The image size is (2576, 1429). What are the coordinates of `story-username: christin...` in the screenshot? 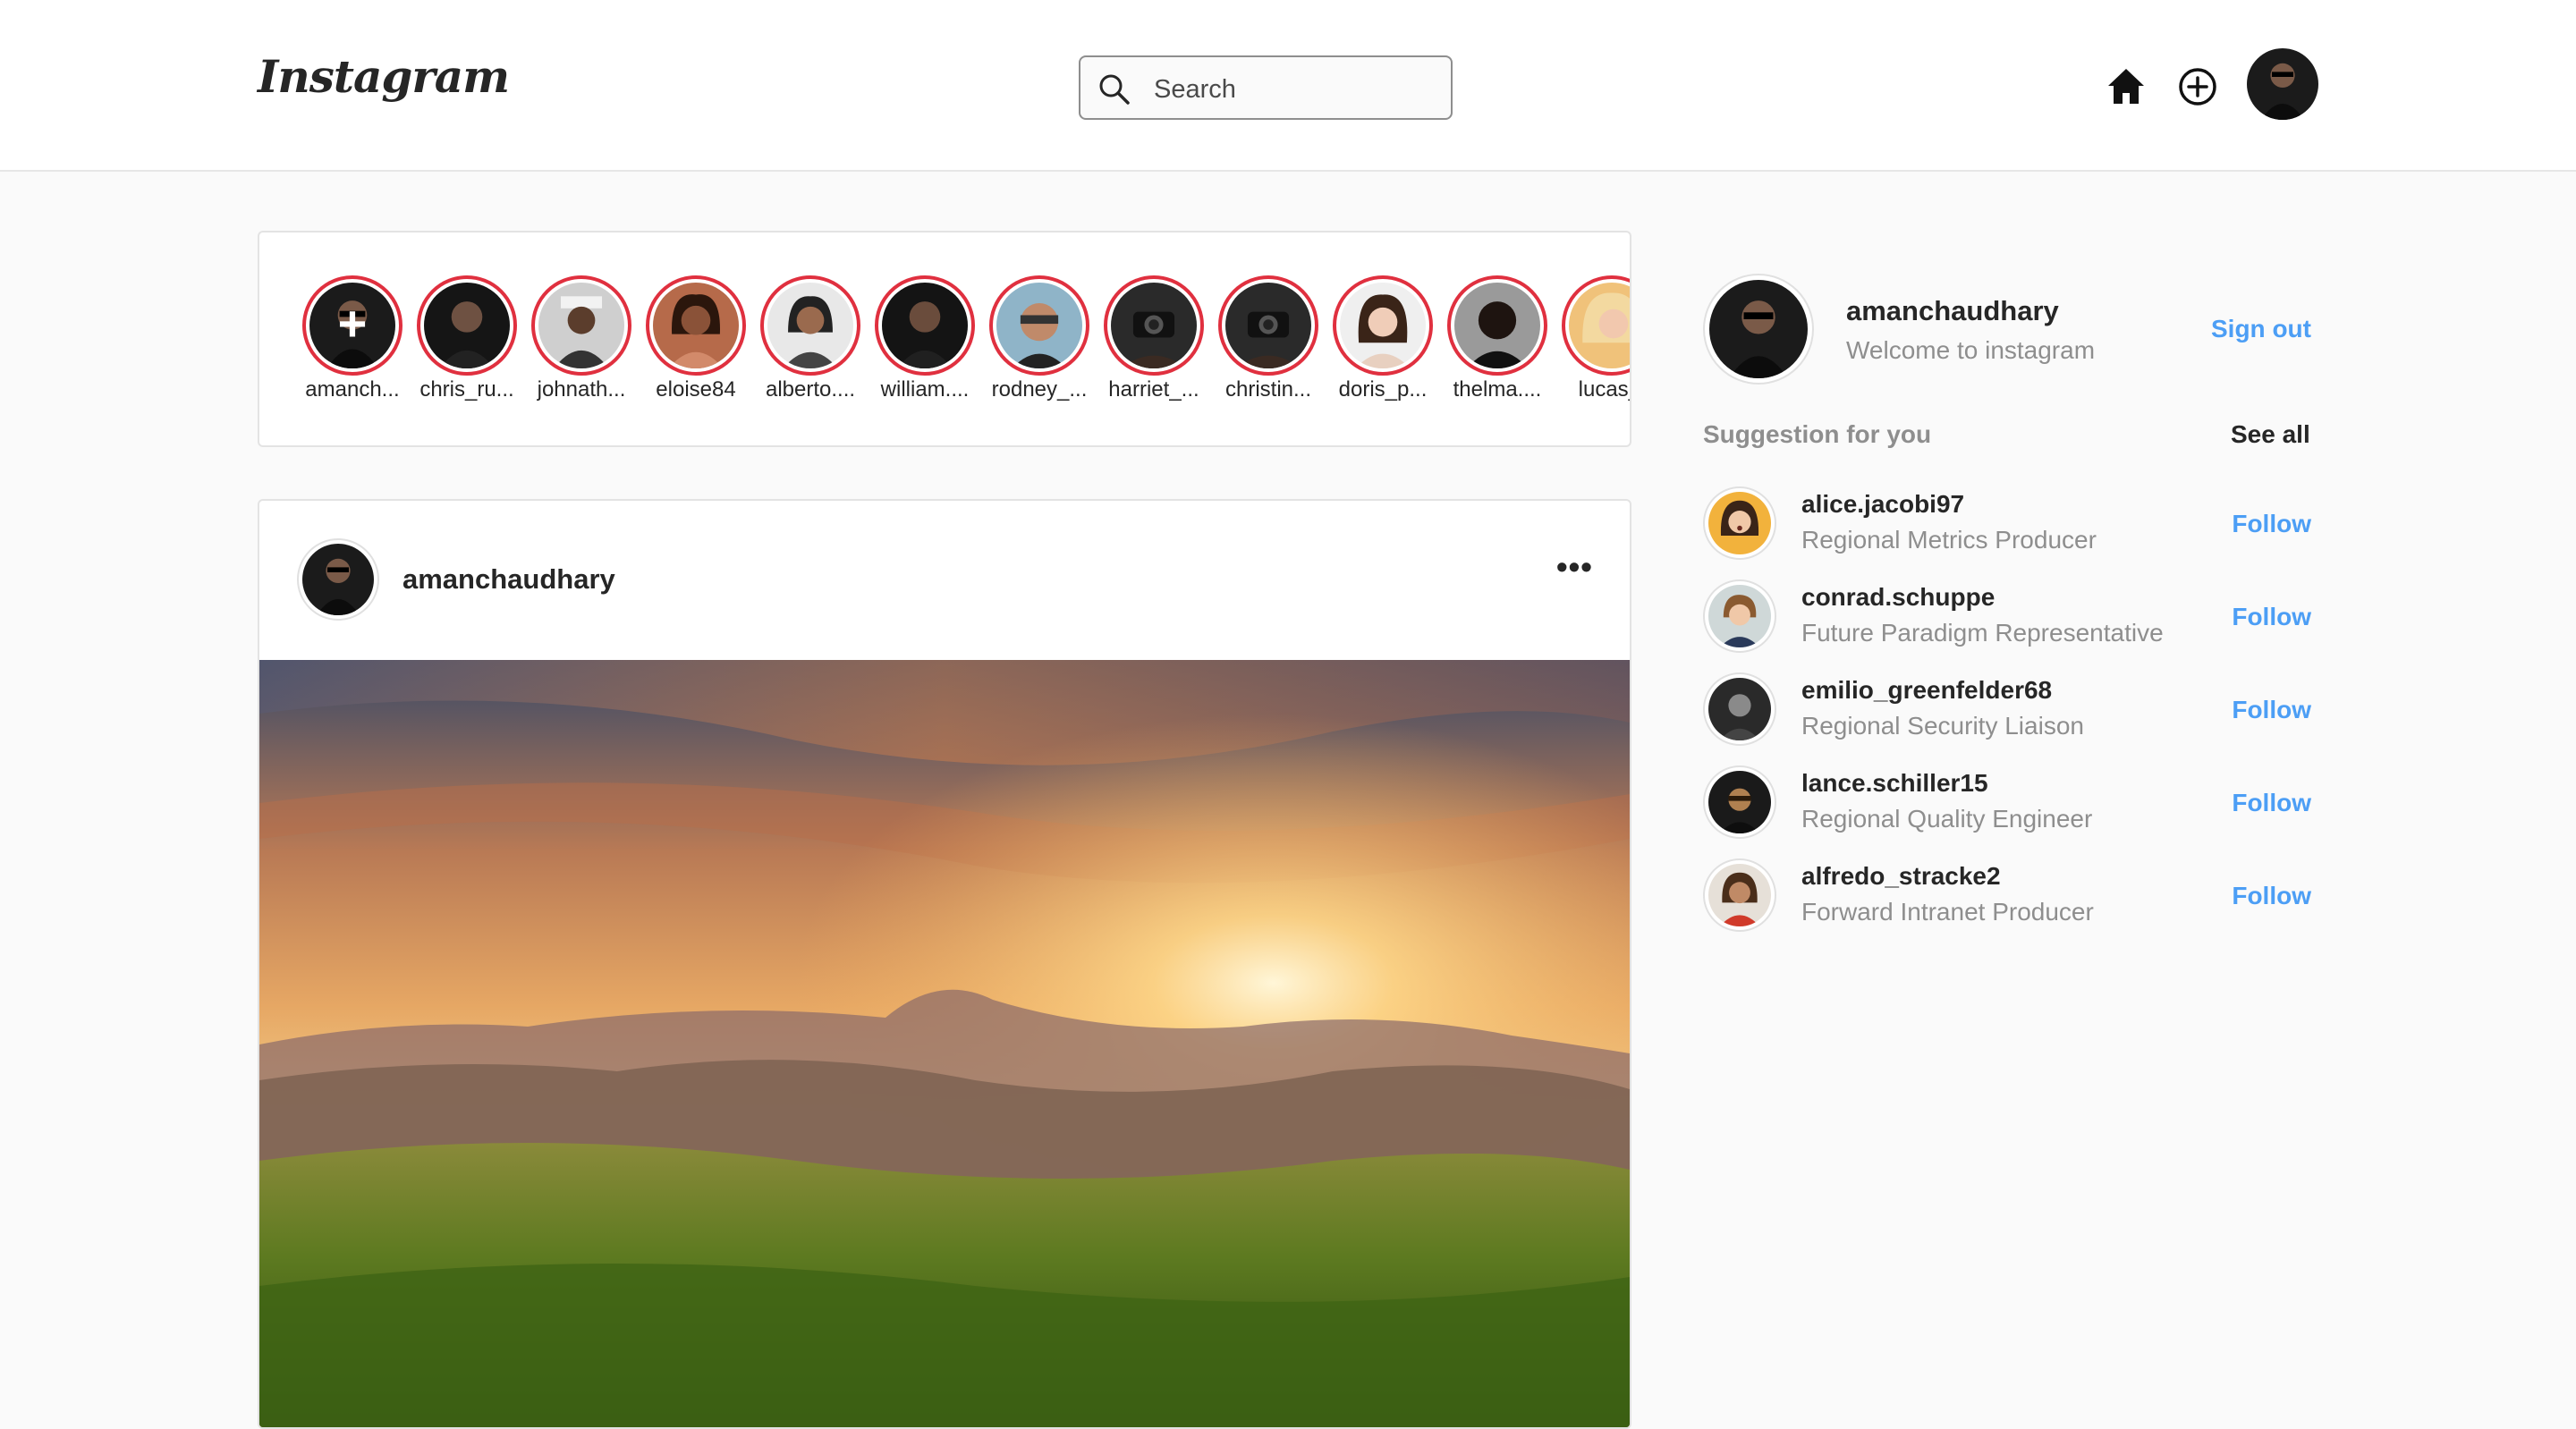 It's located at (1268, 389).